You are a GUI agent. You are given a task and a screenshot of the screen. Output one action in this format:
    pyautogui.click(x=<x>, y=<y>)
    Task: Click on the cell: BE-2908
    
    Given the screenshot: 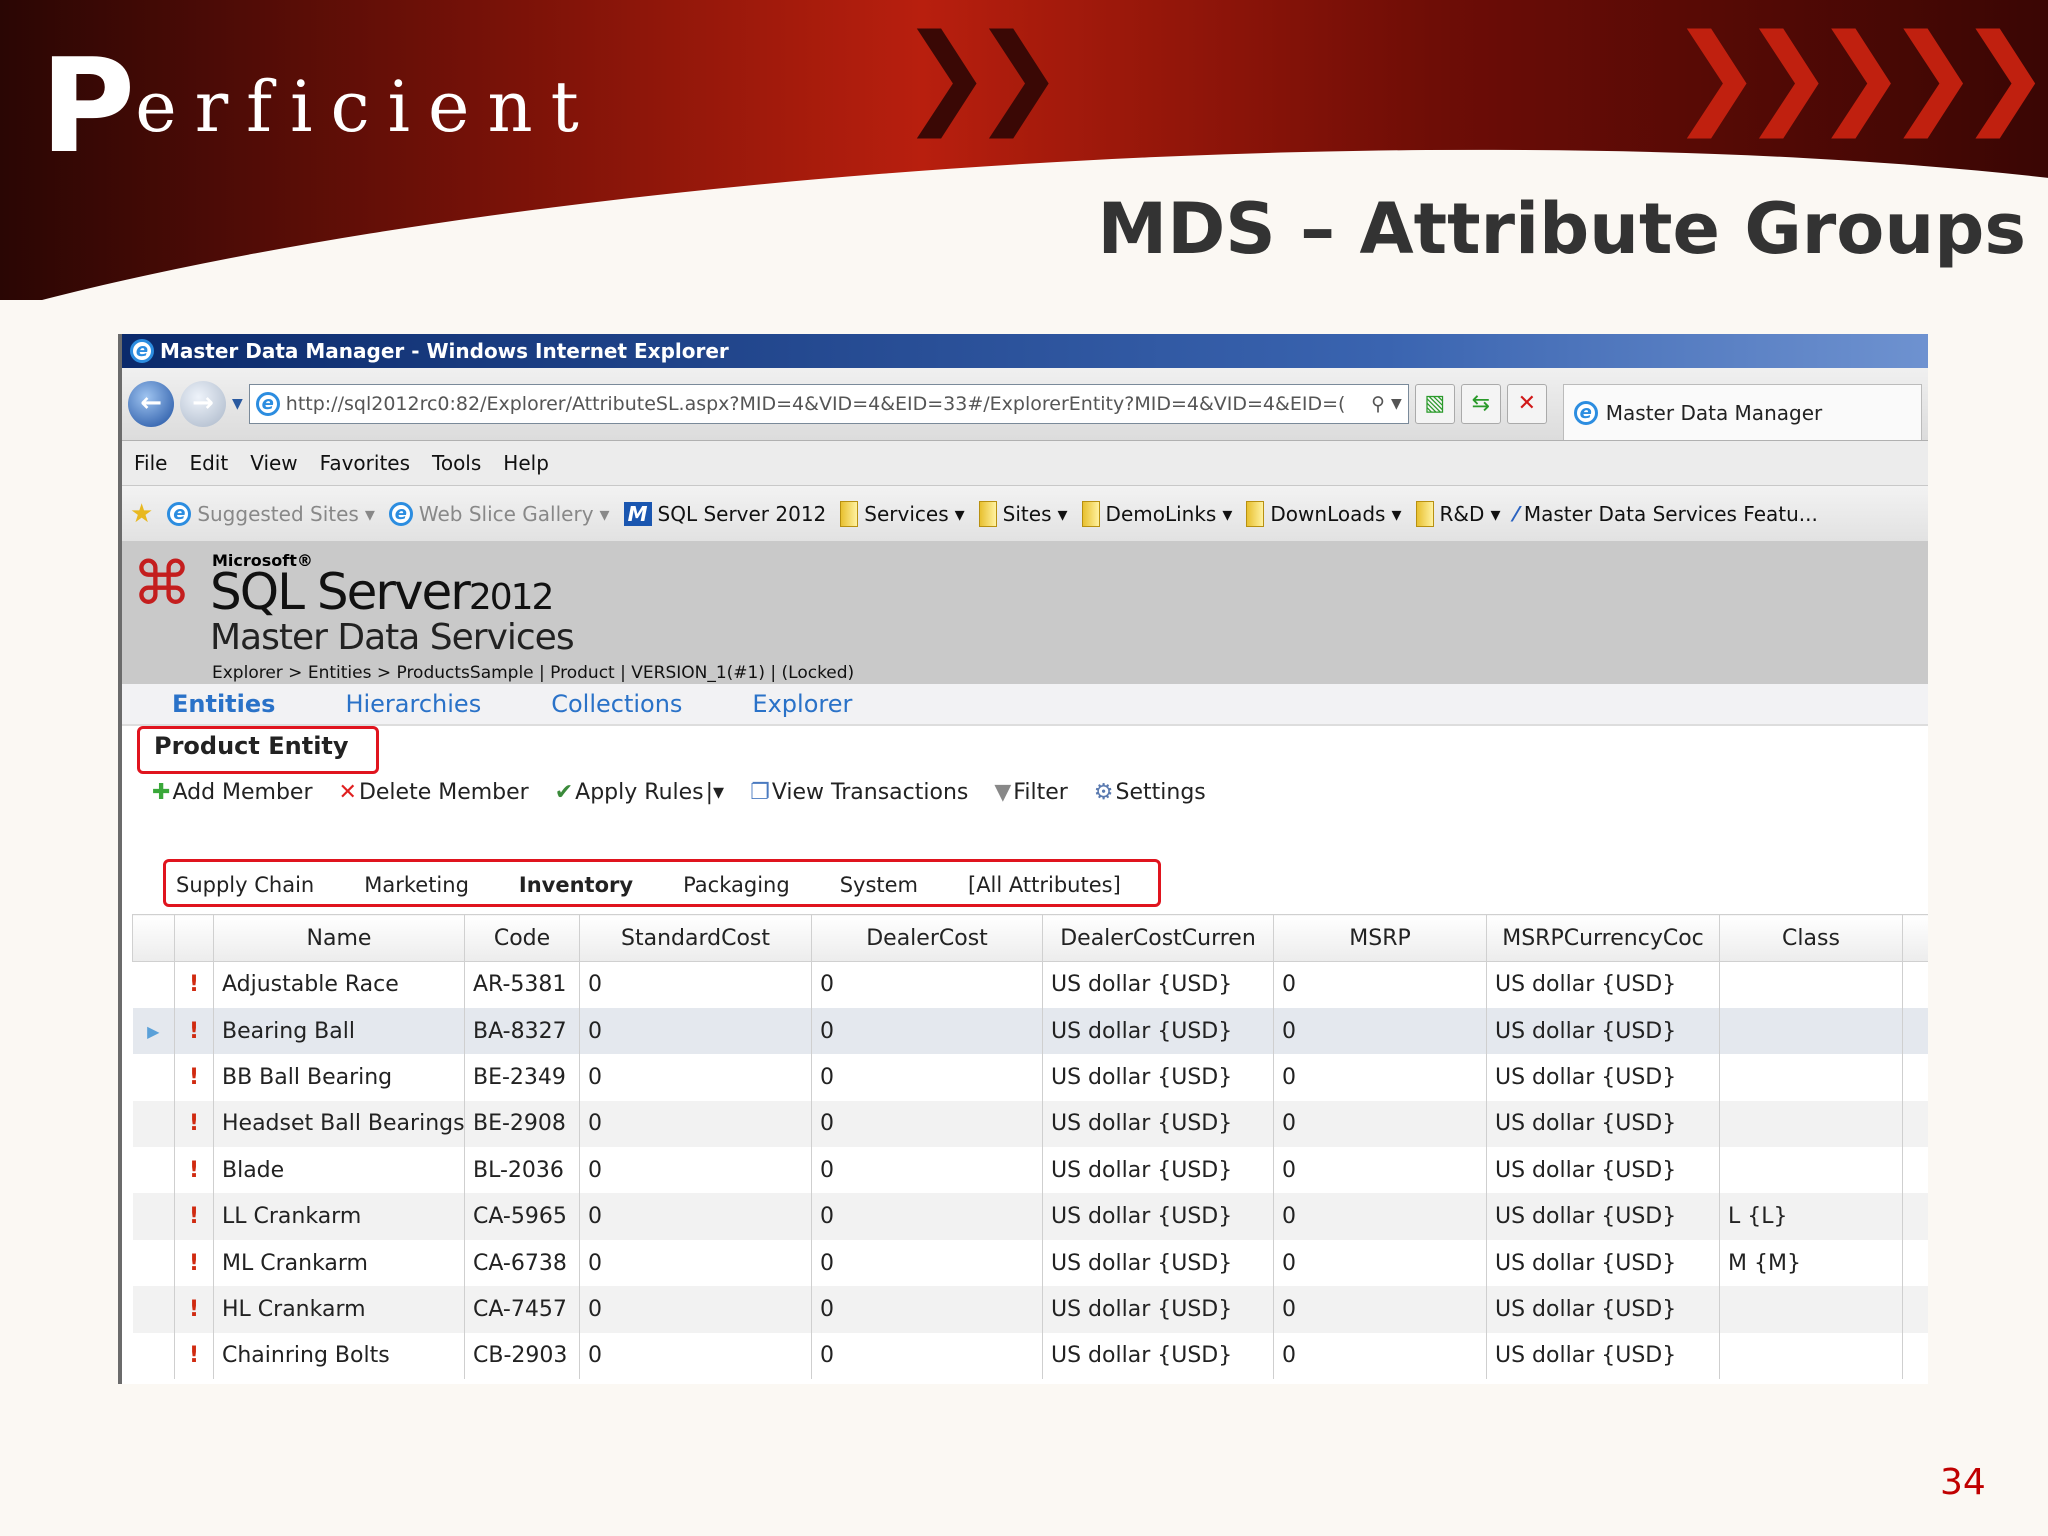 What is the action you would take?
    pyautogui.click(x=522, y=1124)
    